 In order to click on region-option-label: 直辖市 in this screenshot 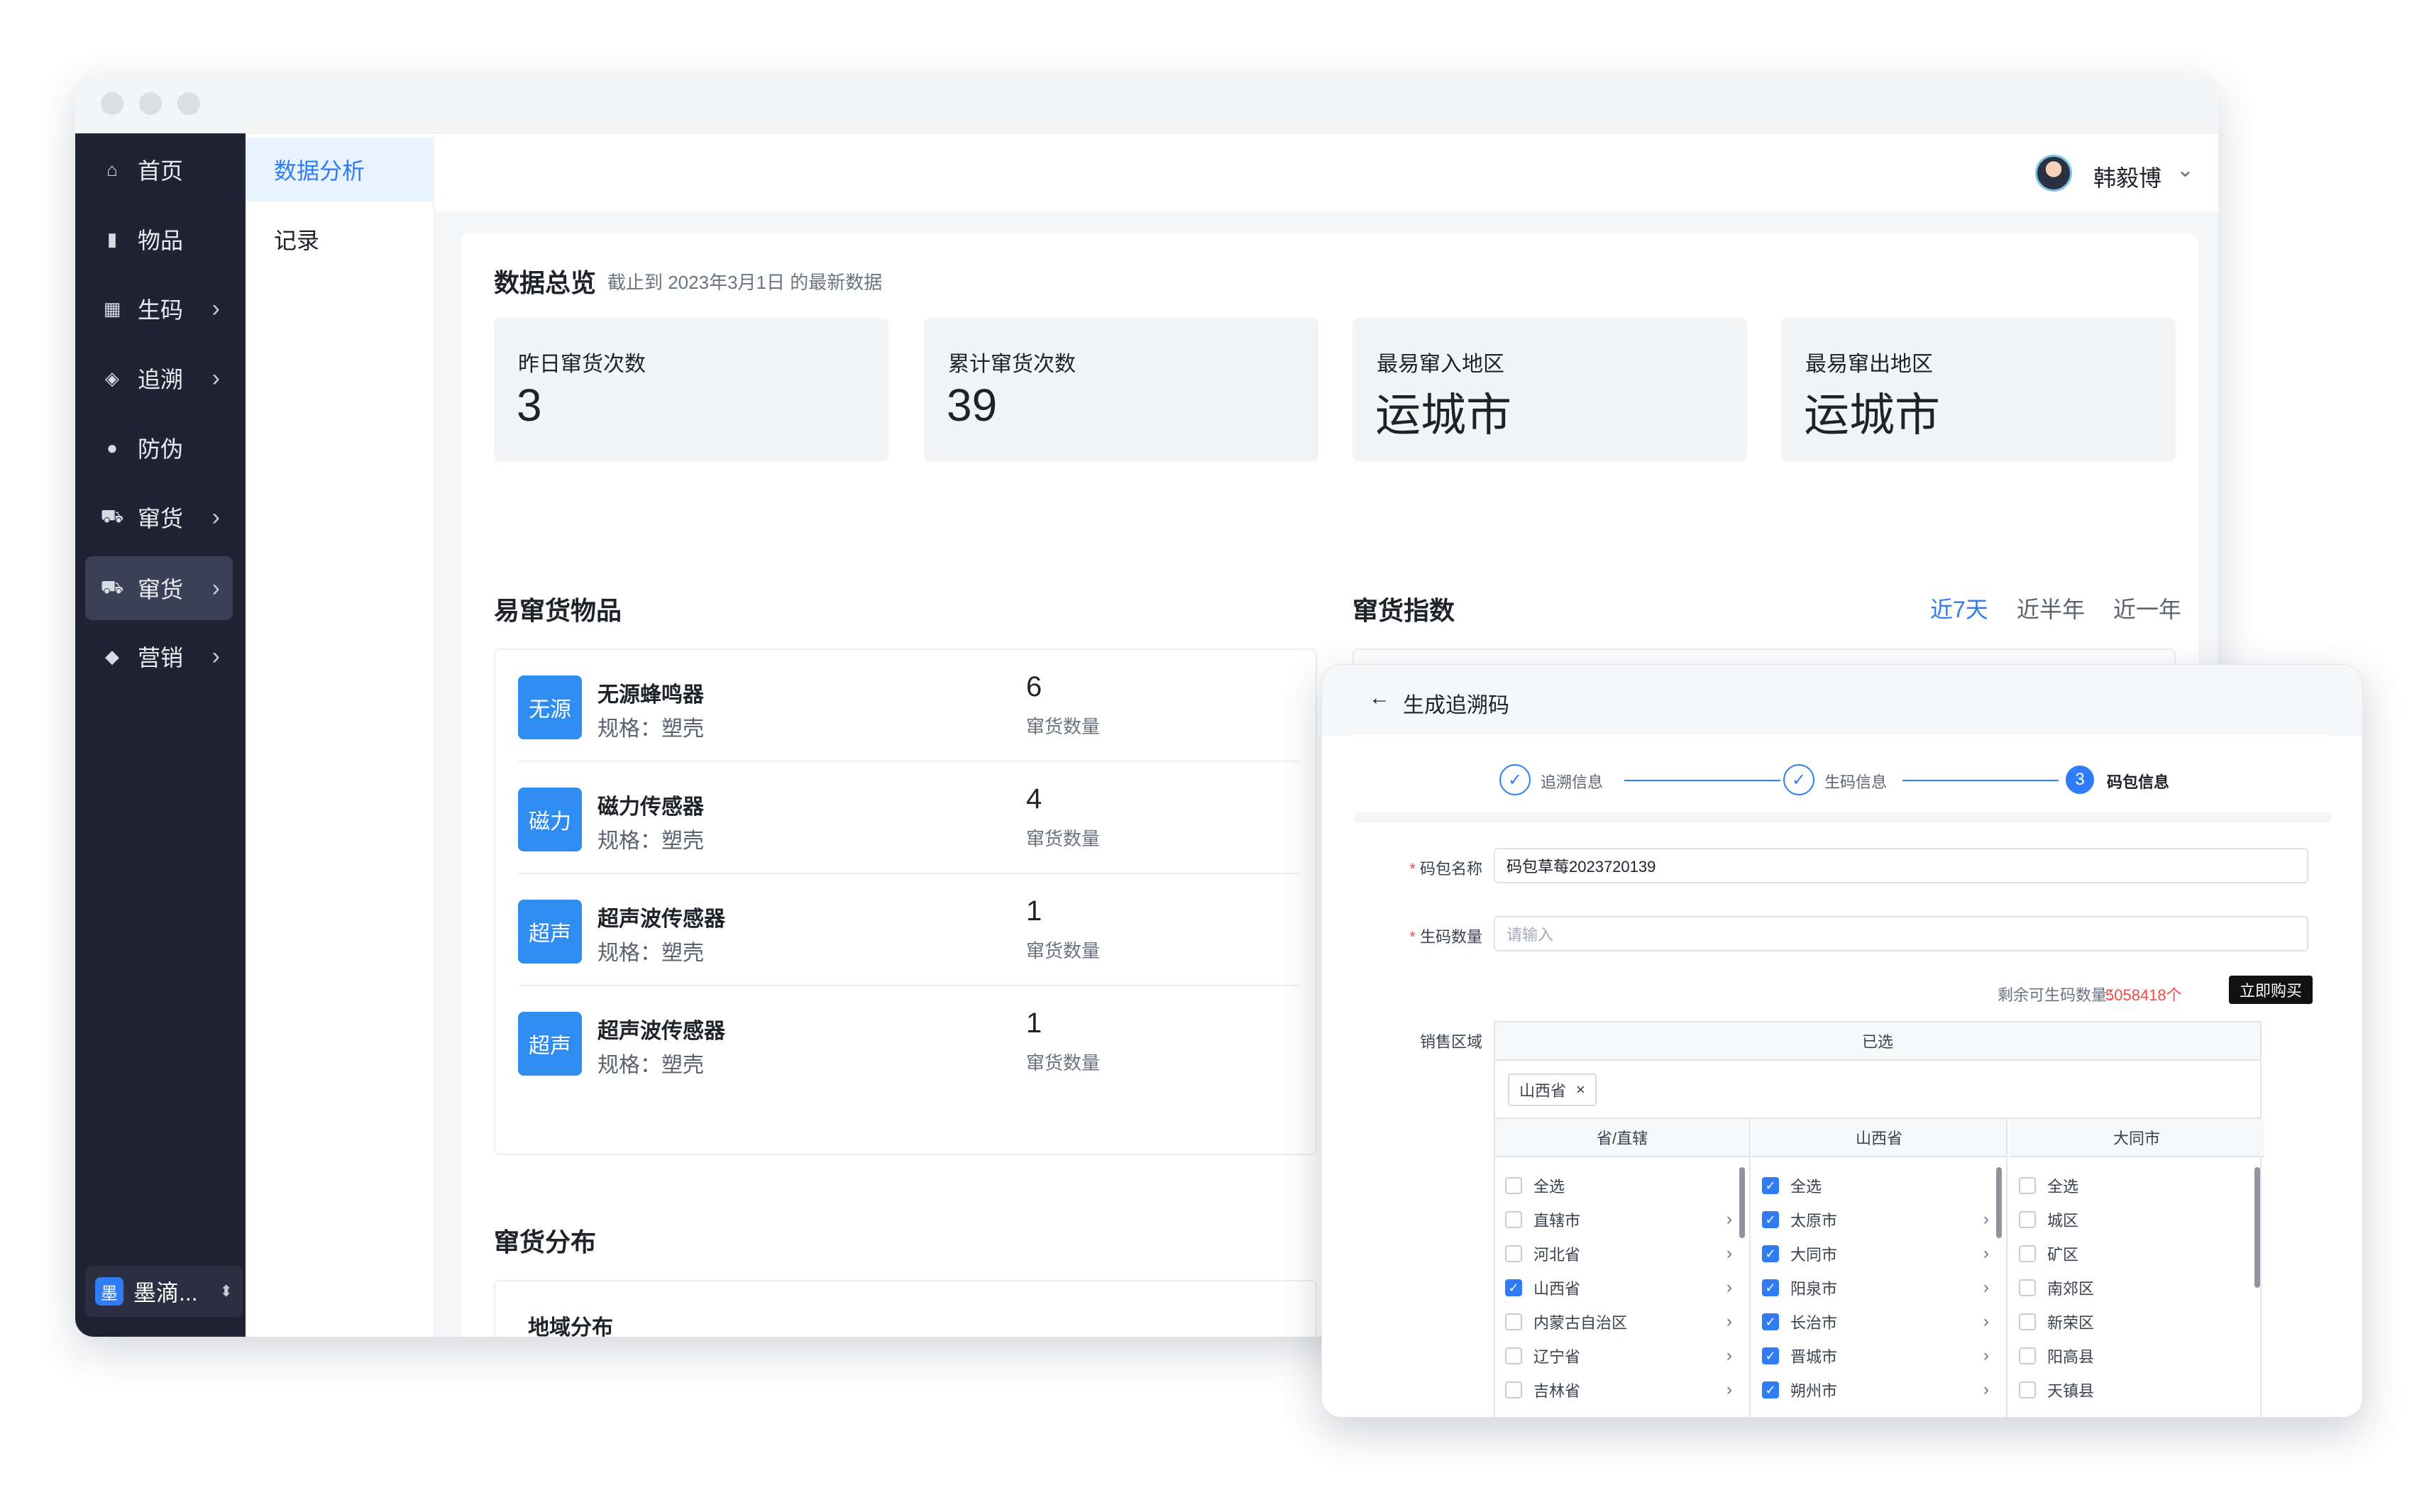, I will do `click(1557, 1221)`.